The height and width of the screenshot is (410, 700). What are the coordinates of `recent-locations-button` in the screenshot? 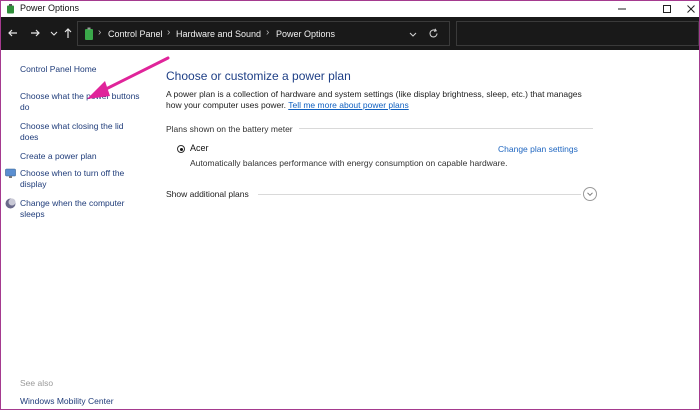 It's located at (54, 33).